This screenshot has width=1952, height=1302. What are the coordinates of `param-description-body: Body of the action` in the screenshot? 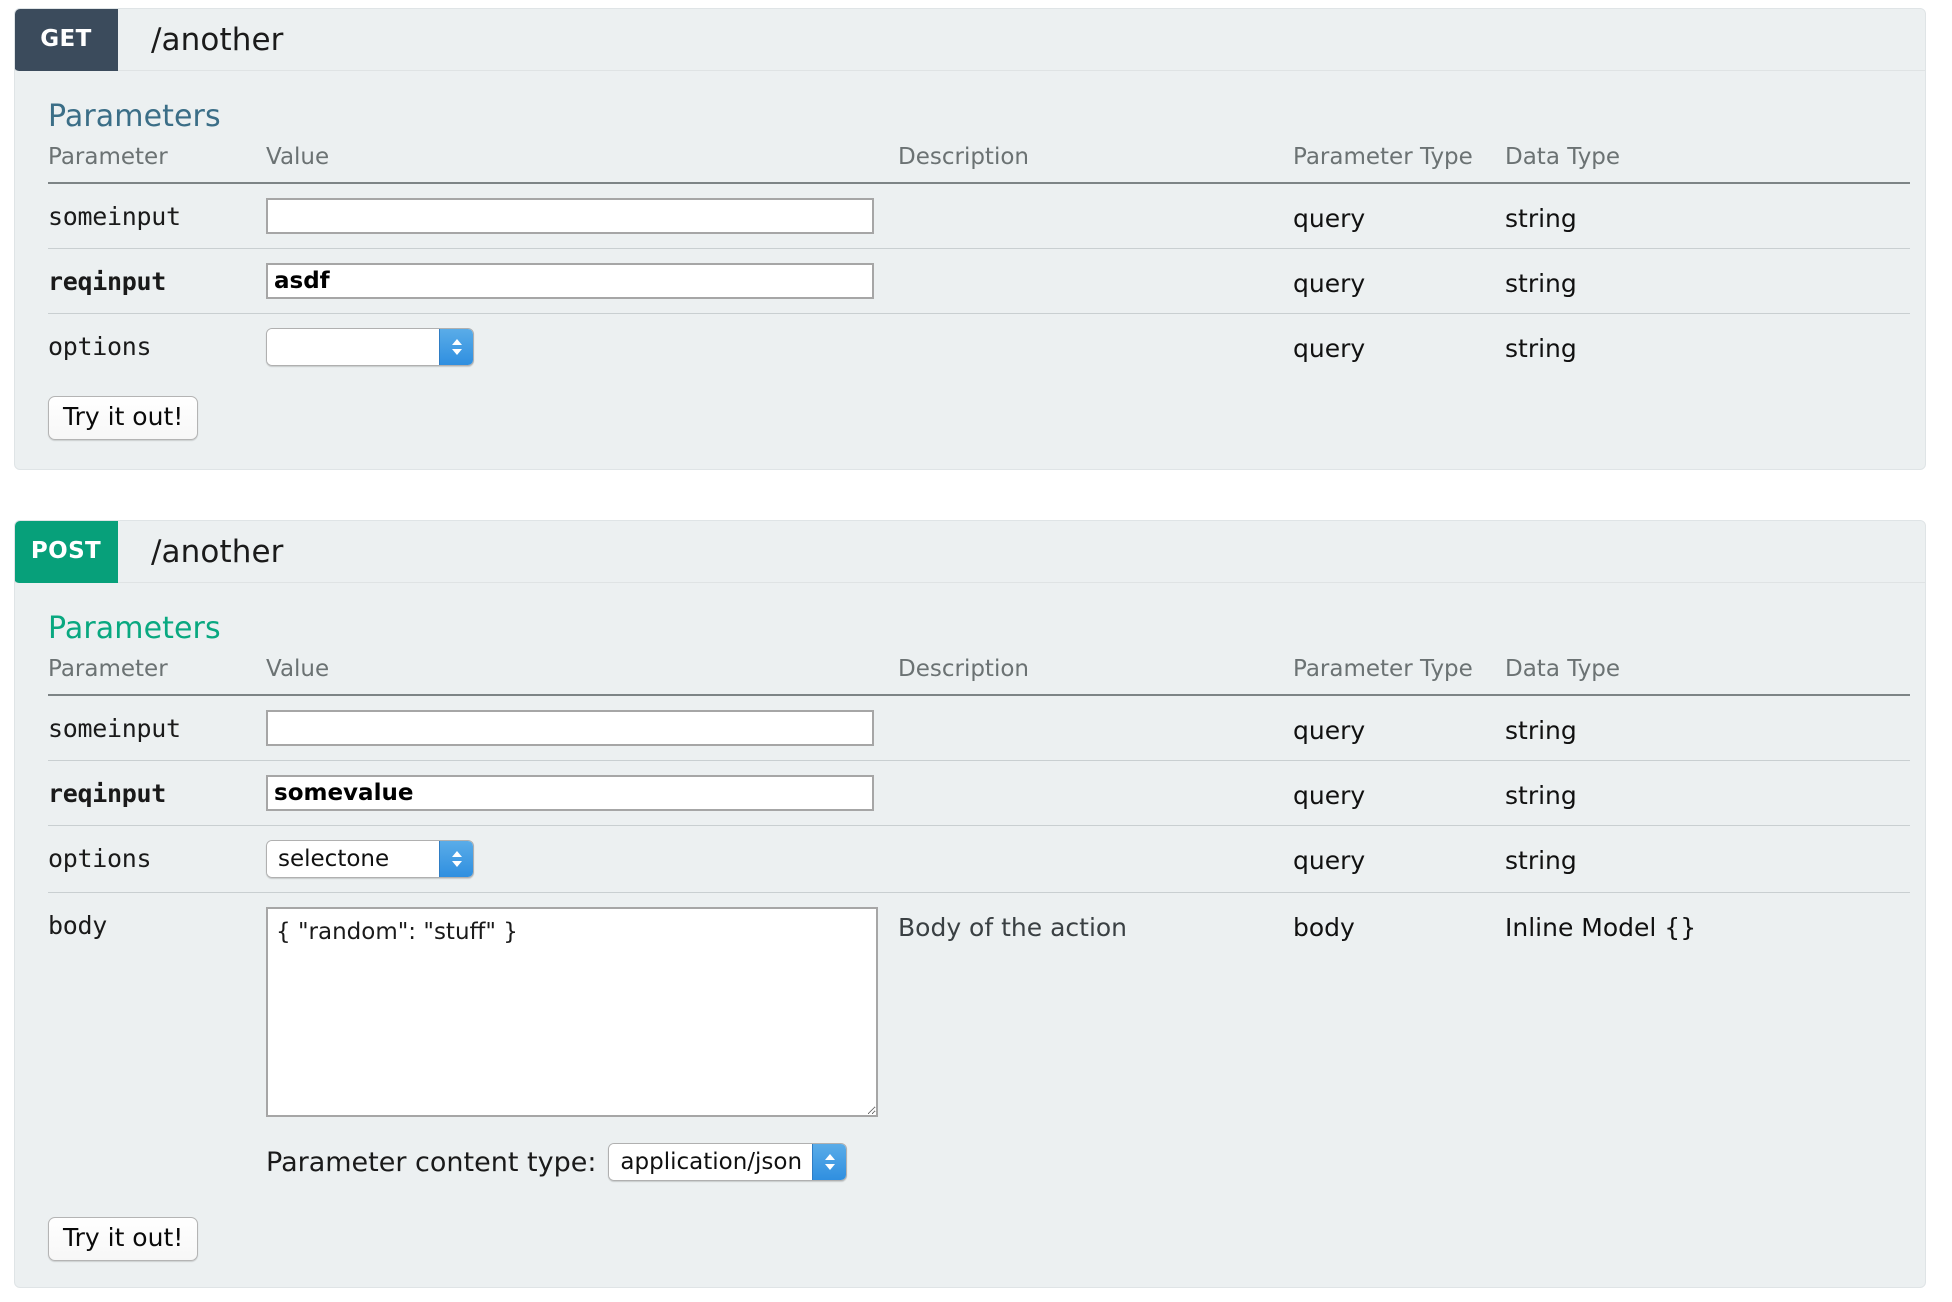 It's located at (1013, 927).